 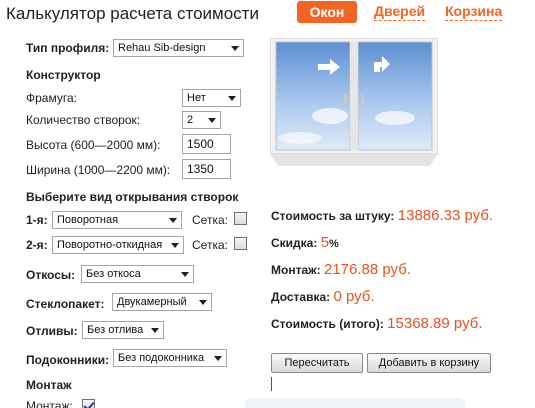 I want to click on sash2-select-value: Поворотно-откидная, so click(x=110, y=245).